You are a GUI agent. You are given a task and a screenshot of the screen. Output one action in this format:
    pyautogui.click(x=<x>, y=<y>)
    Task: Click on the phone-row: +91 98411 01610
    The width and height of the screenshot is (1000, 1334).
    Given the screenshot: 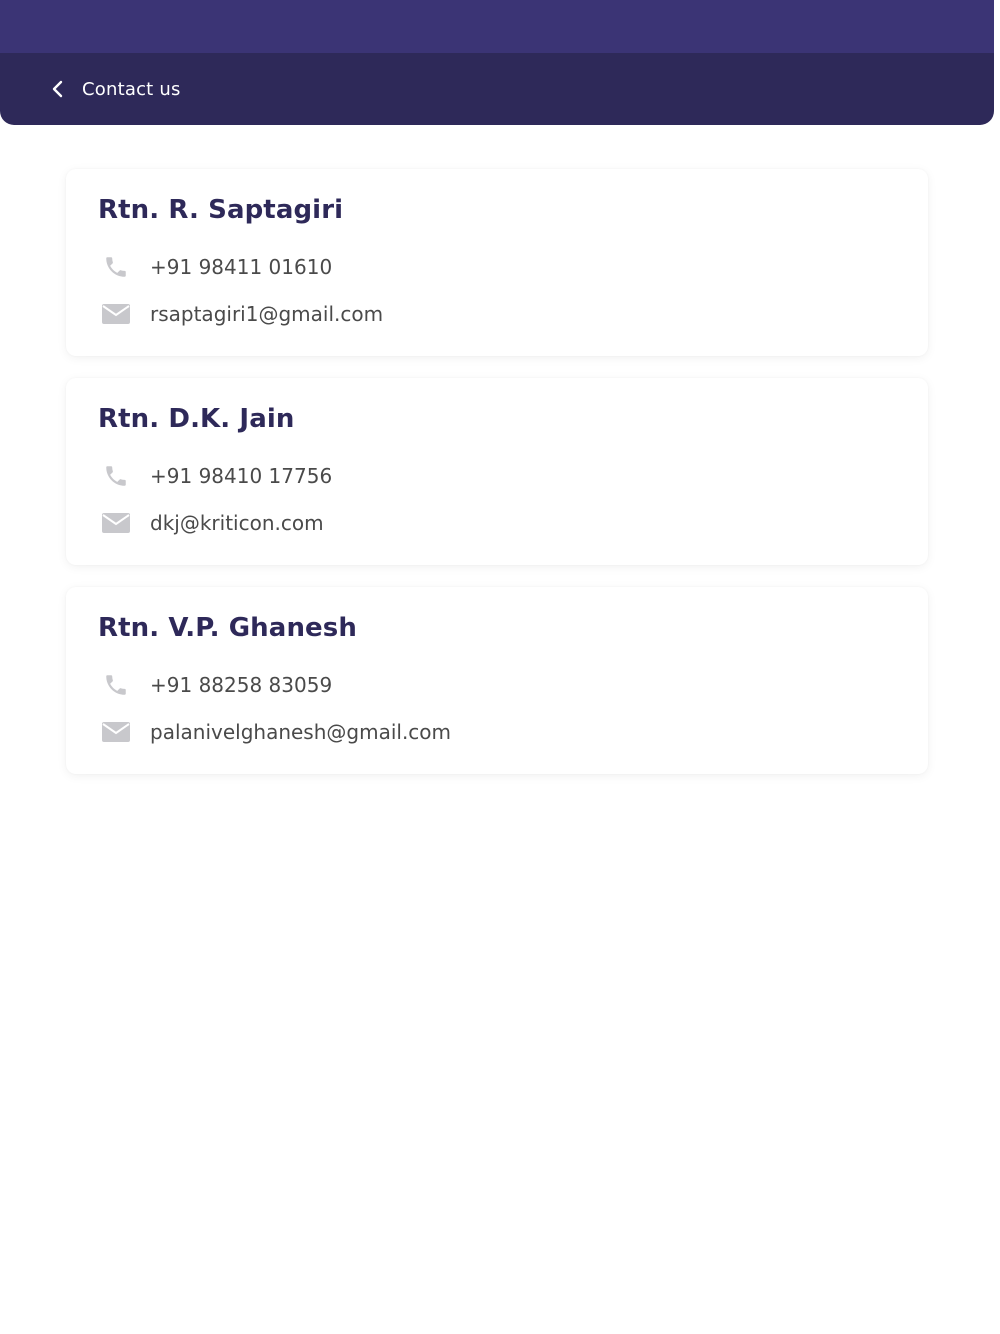 What is the action you would take?
    pyautogui.click(x=217, y=267)
    